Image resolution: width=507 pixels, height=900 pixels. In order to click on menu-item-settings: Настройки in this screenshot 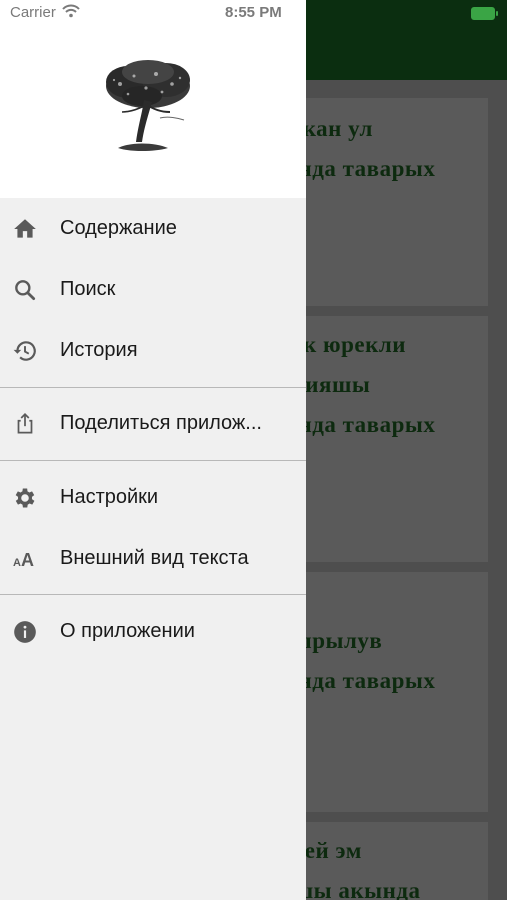, I will do `click(153, 497)`.